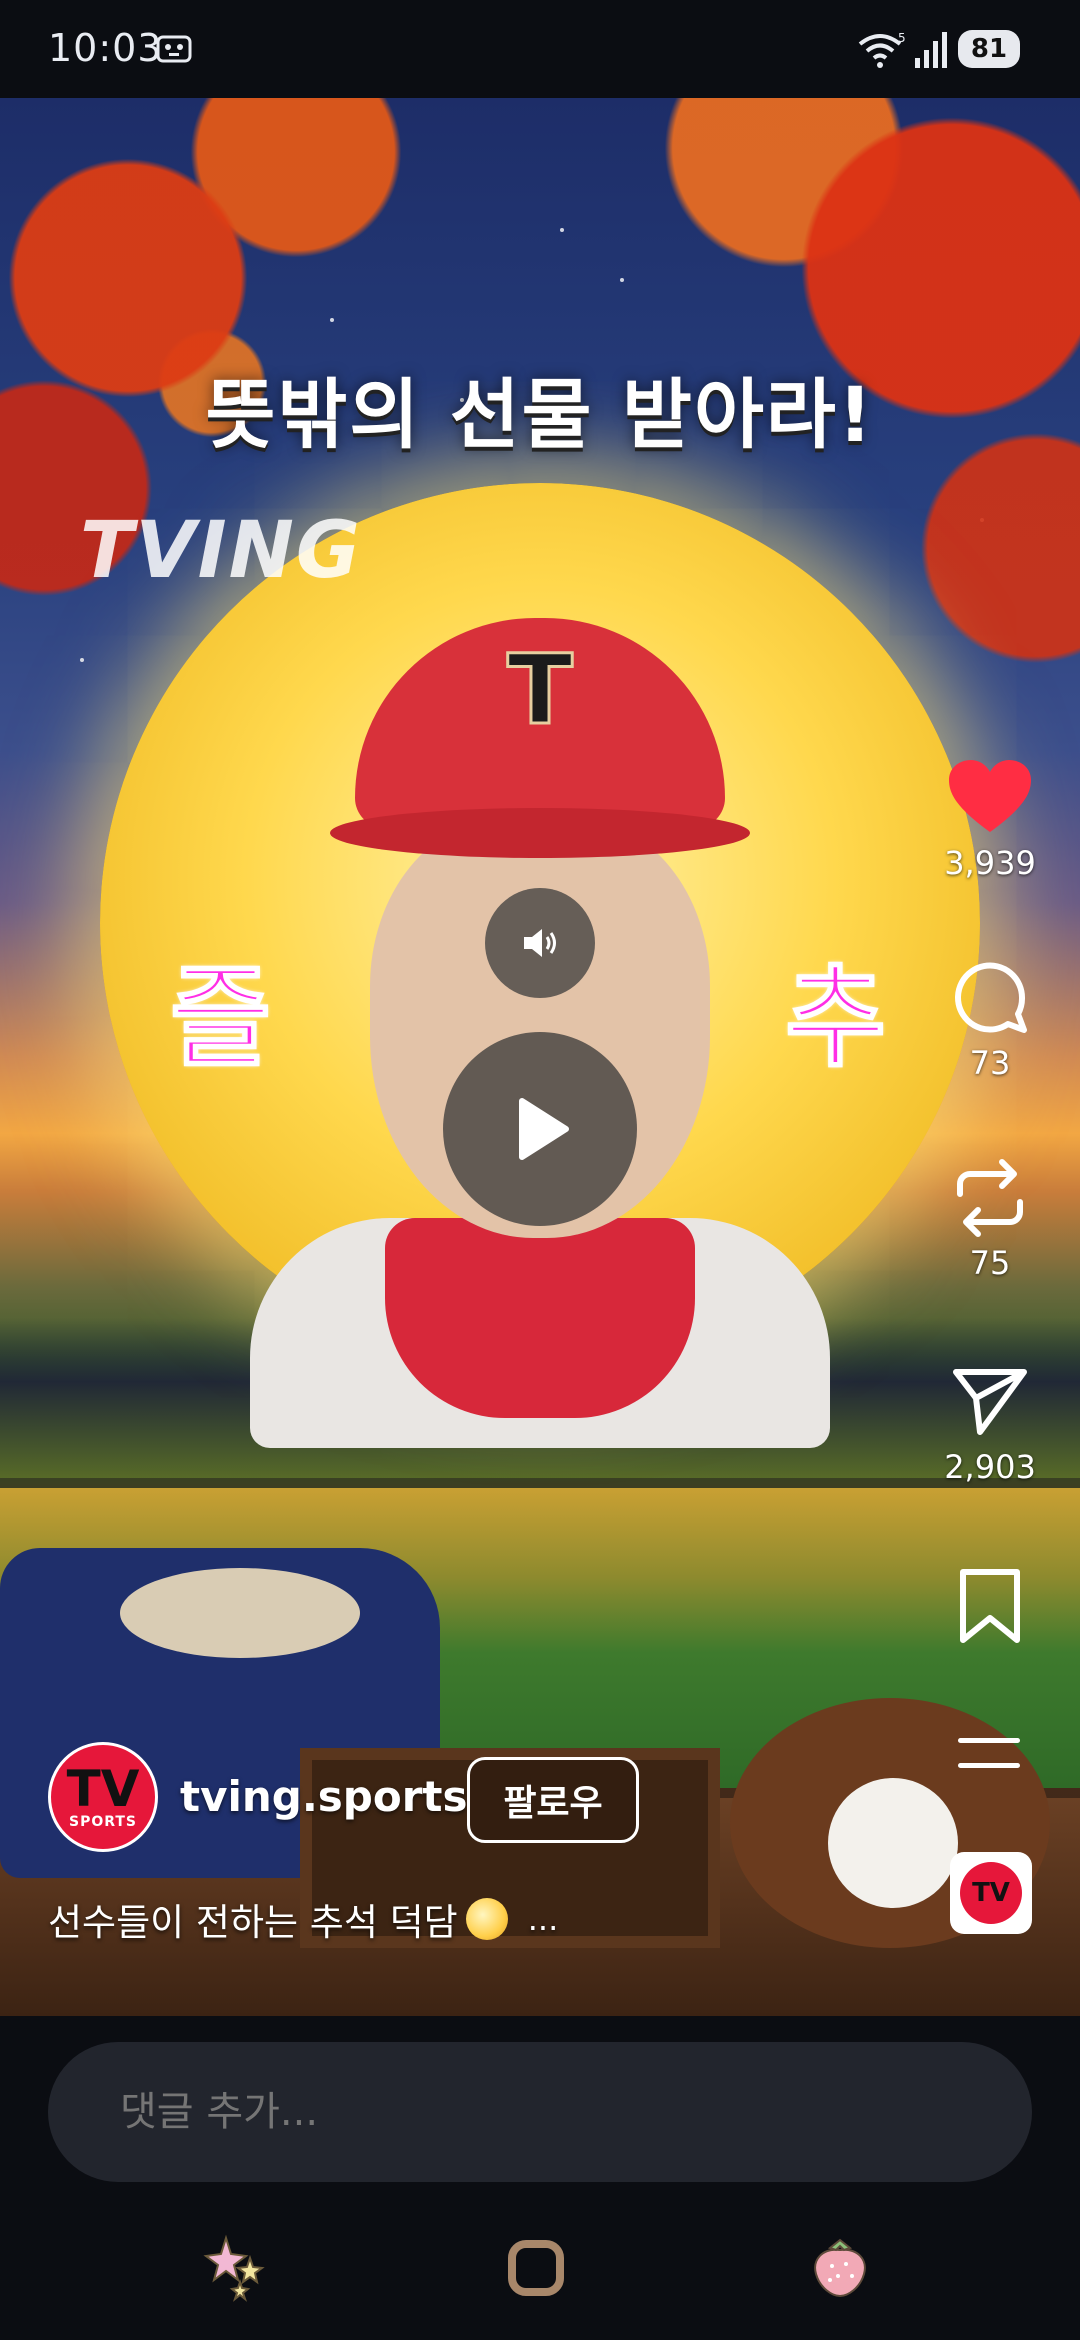 This screenshot has height=2340, width=1080. What do you see at coordinates (990, 1467) in the screenshot?
I see `share-count: 2,903` at bounding box center [990, 1467].